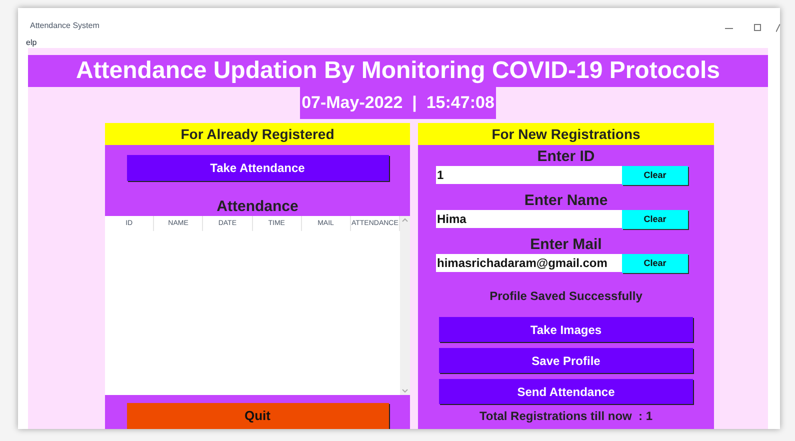 This screenshot has height=441, width=795. I want to click on table-title: Attendance, so click(257, 207).